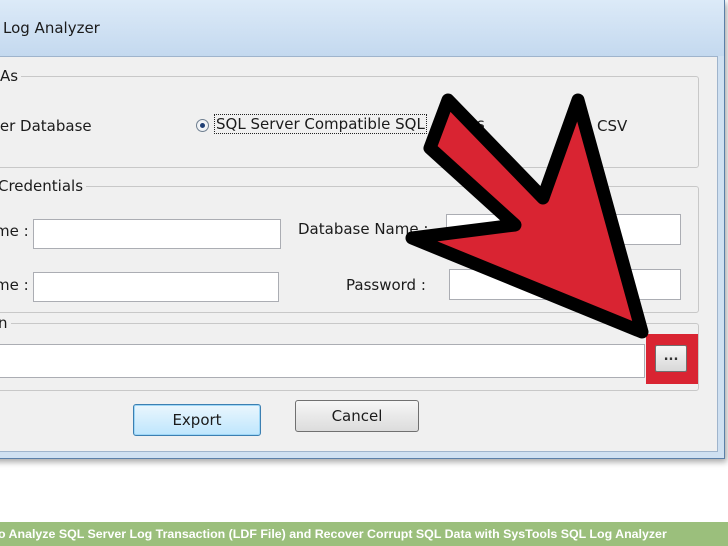  I want to click on user-name-label: me :, so click(14, 285).